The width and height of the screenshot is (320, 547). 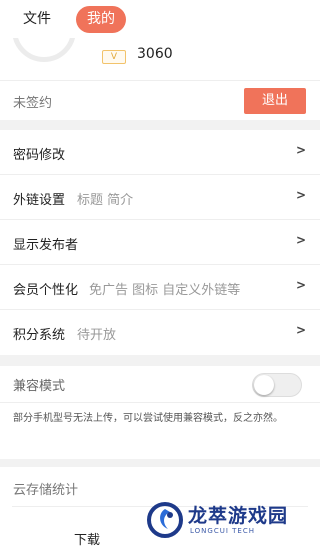 I want to click on points-value: 3060, so click(x=155, y=54).